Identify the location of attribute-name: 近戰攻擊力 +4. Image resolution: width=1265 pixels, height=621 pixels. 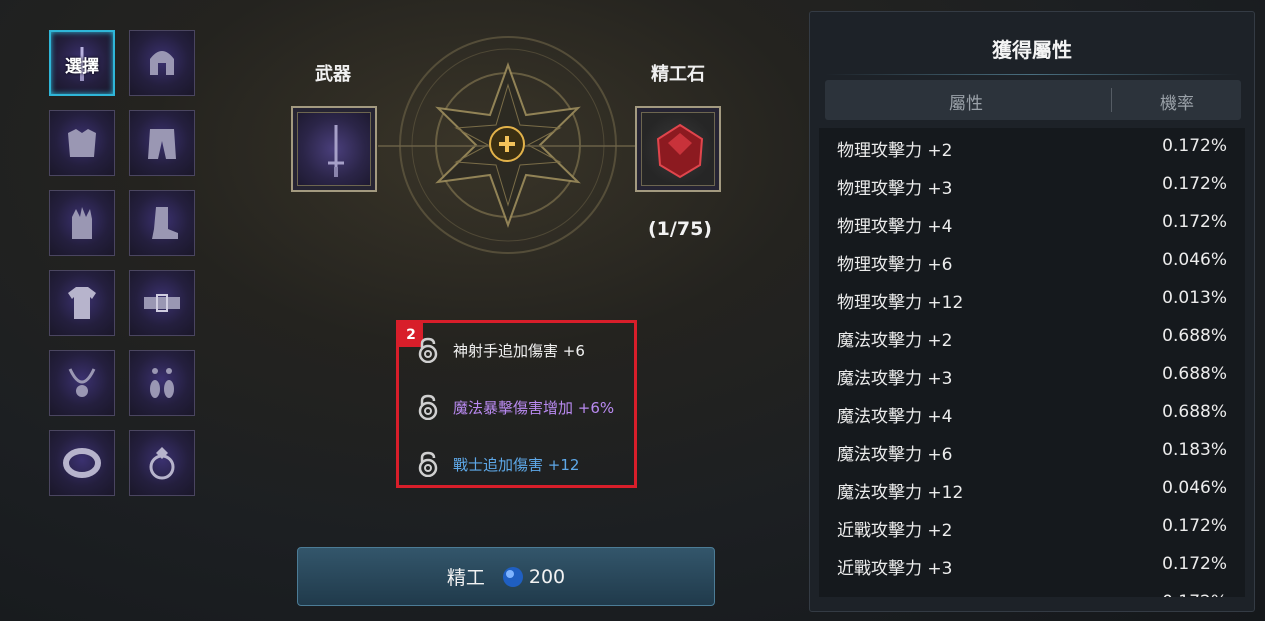
(894, 594).